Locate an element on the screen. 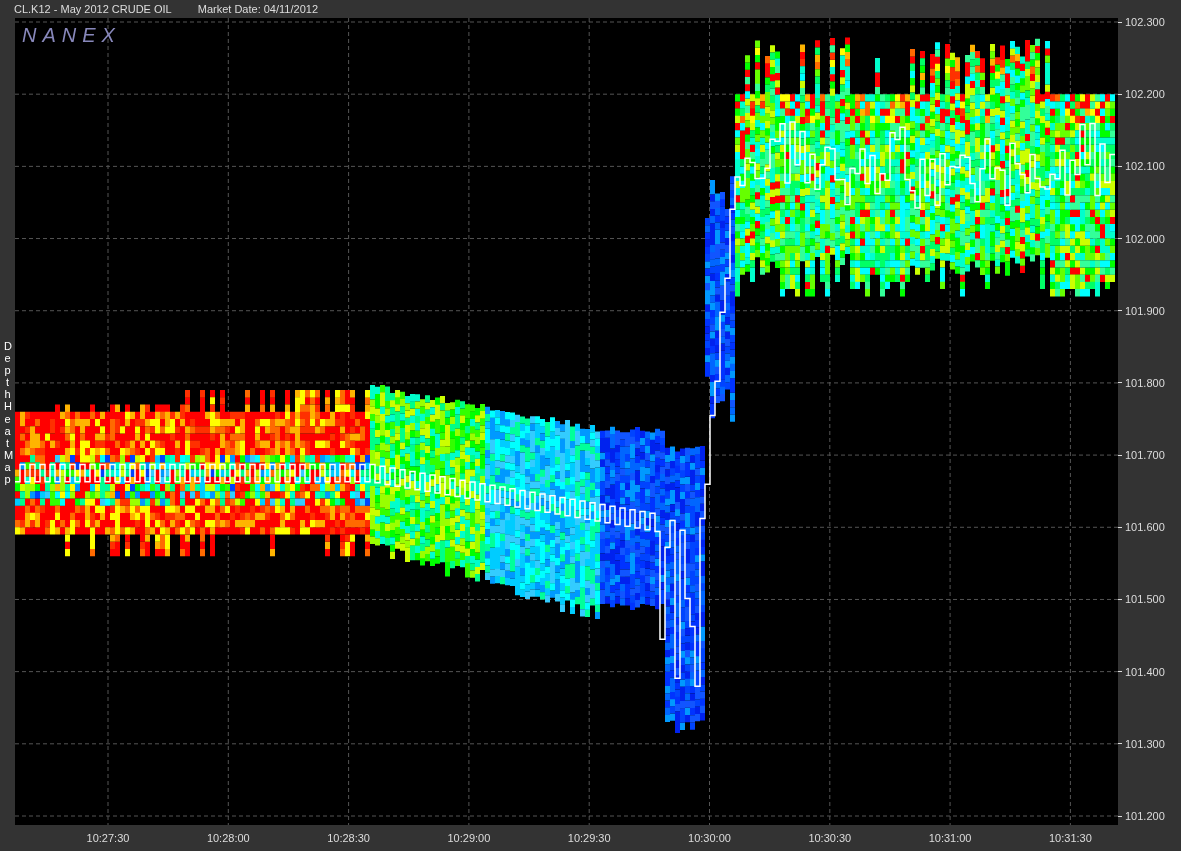  x-axis-label: 10:27:30 is located at coordinates (108, 838).